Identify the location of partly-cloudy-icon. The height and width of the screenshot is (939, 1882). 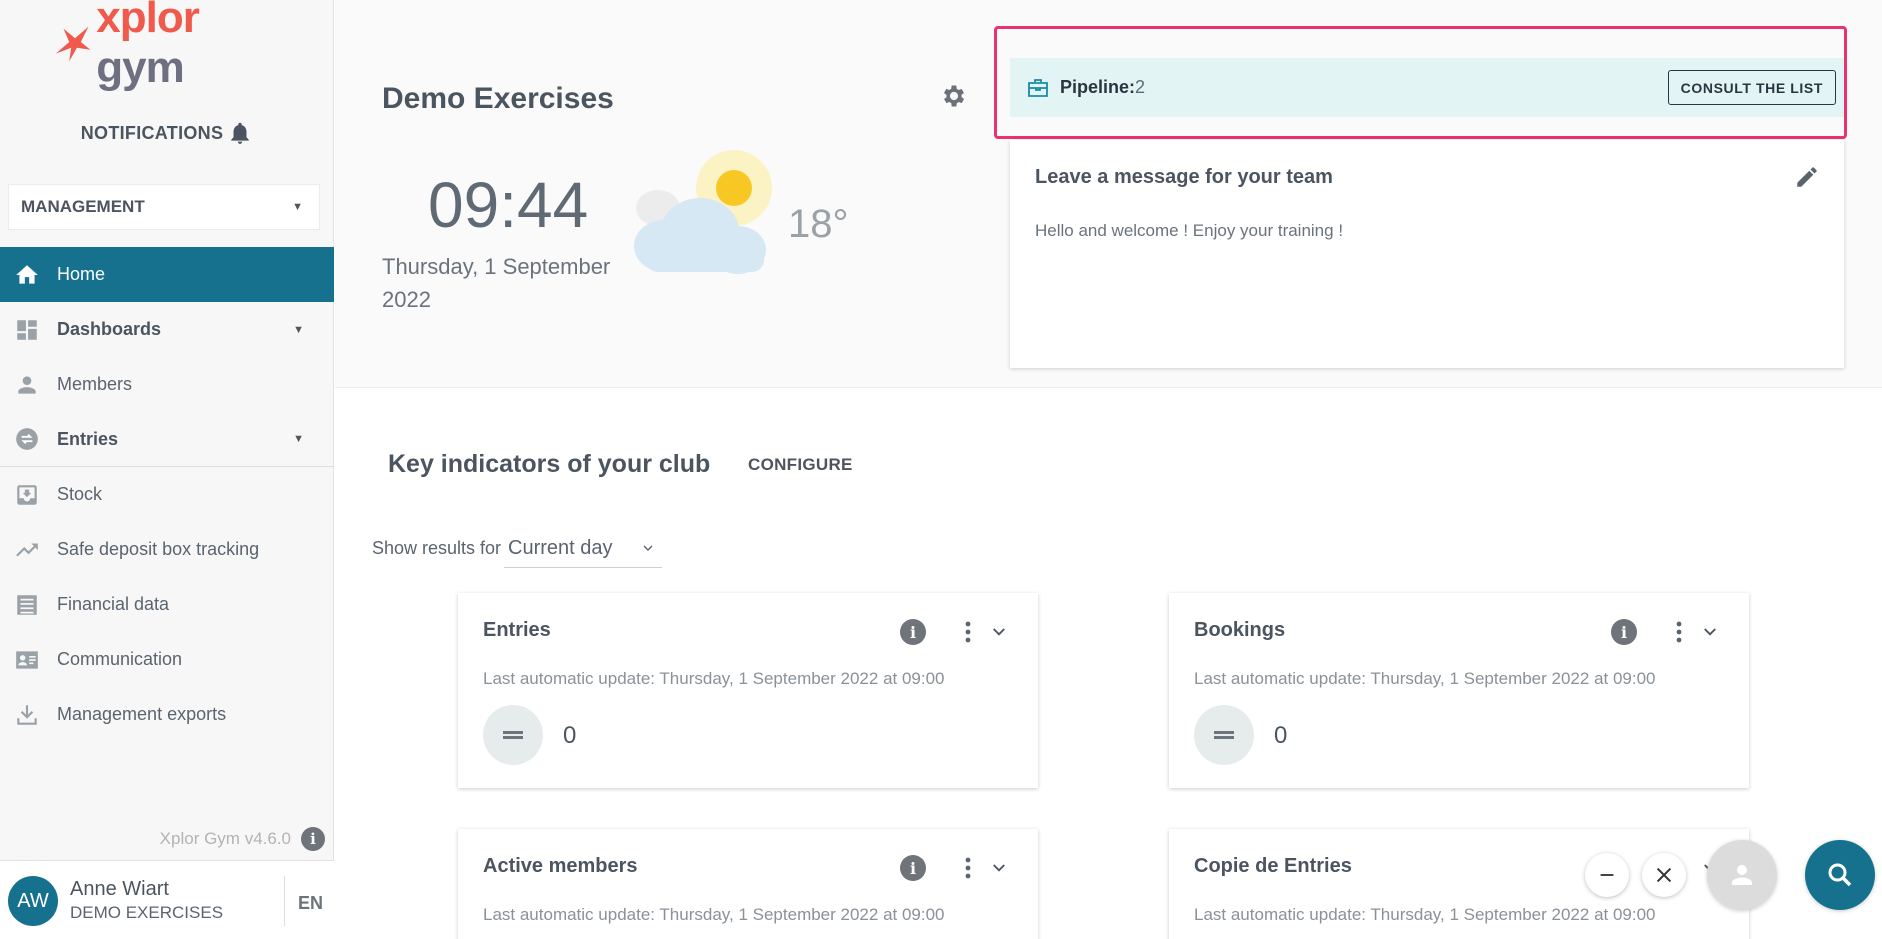
(703, 212).